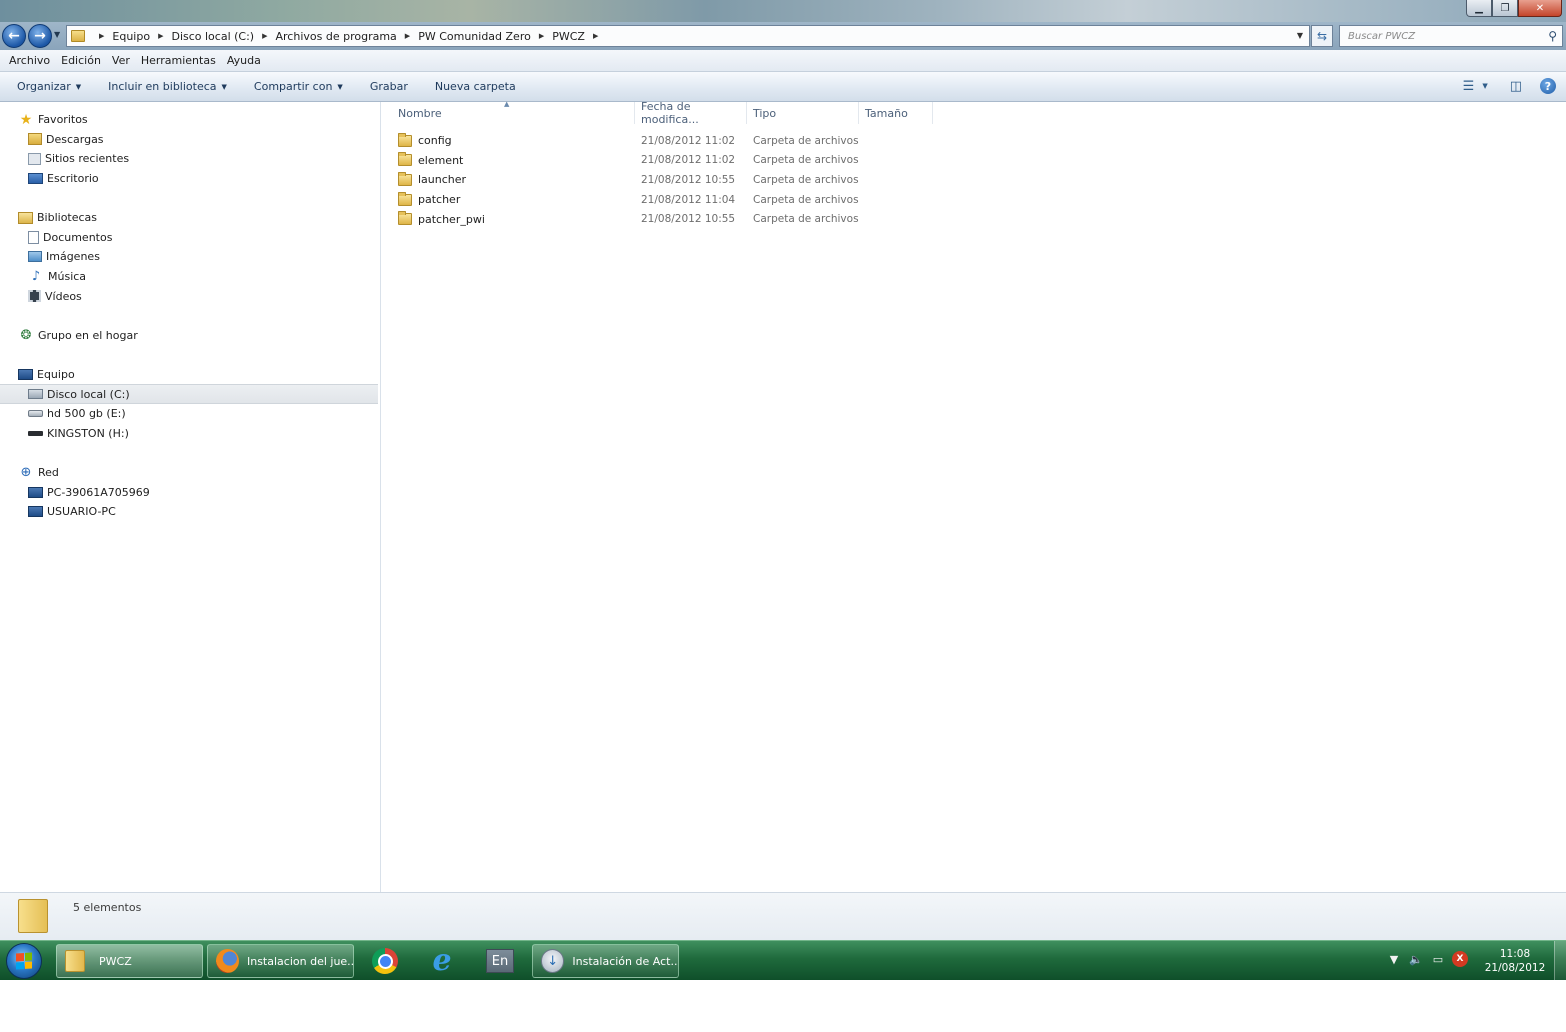 Image resolution: width=1566 pixels, height=1032 pixels. I want to click on sidebar-item-kingston-h: KINGSTON (H:), so click(190, 434).